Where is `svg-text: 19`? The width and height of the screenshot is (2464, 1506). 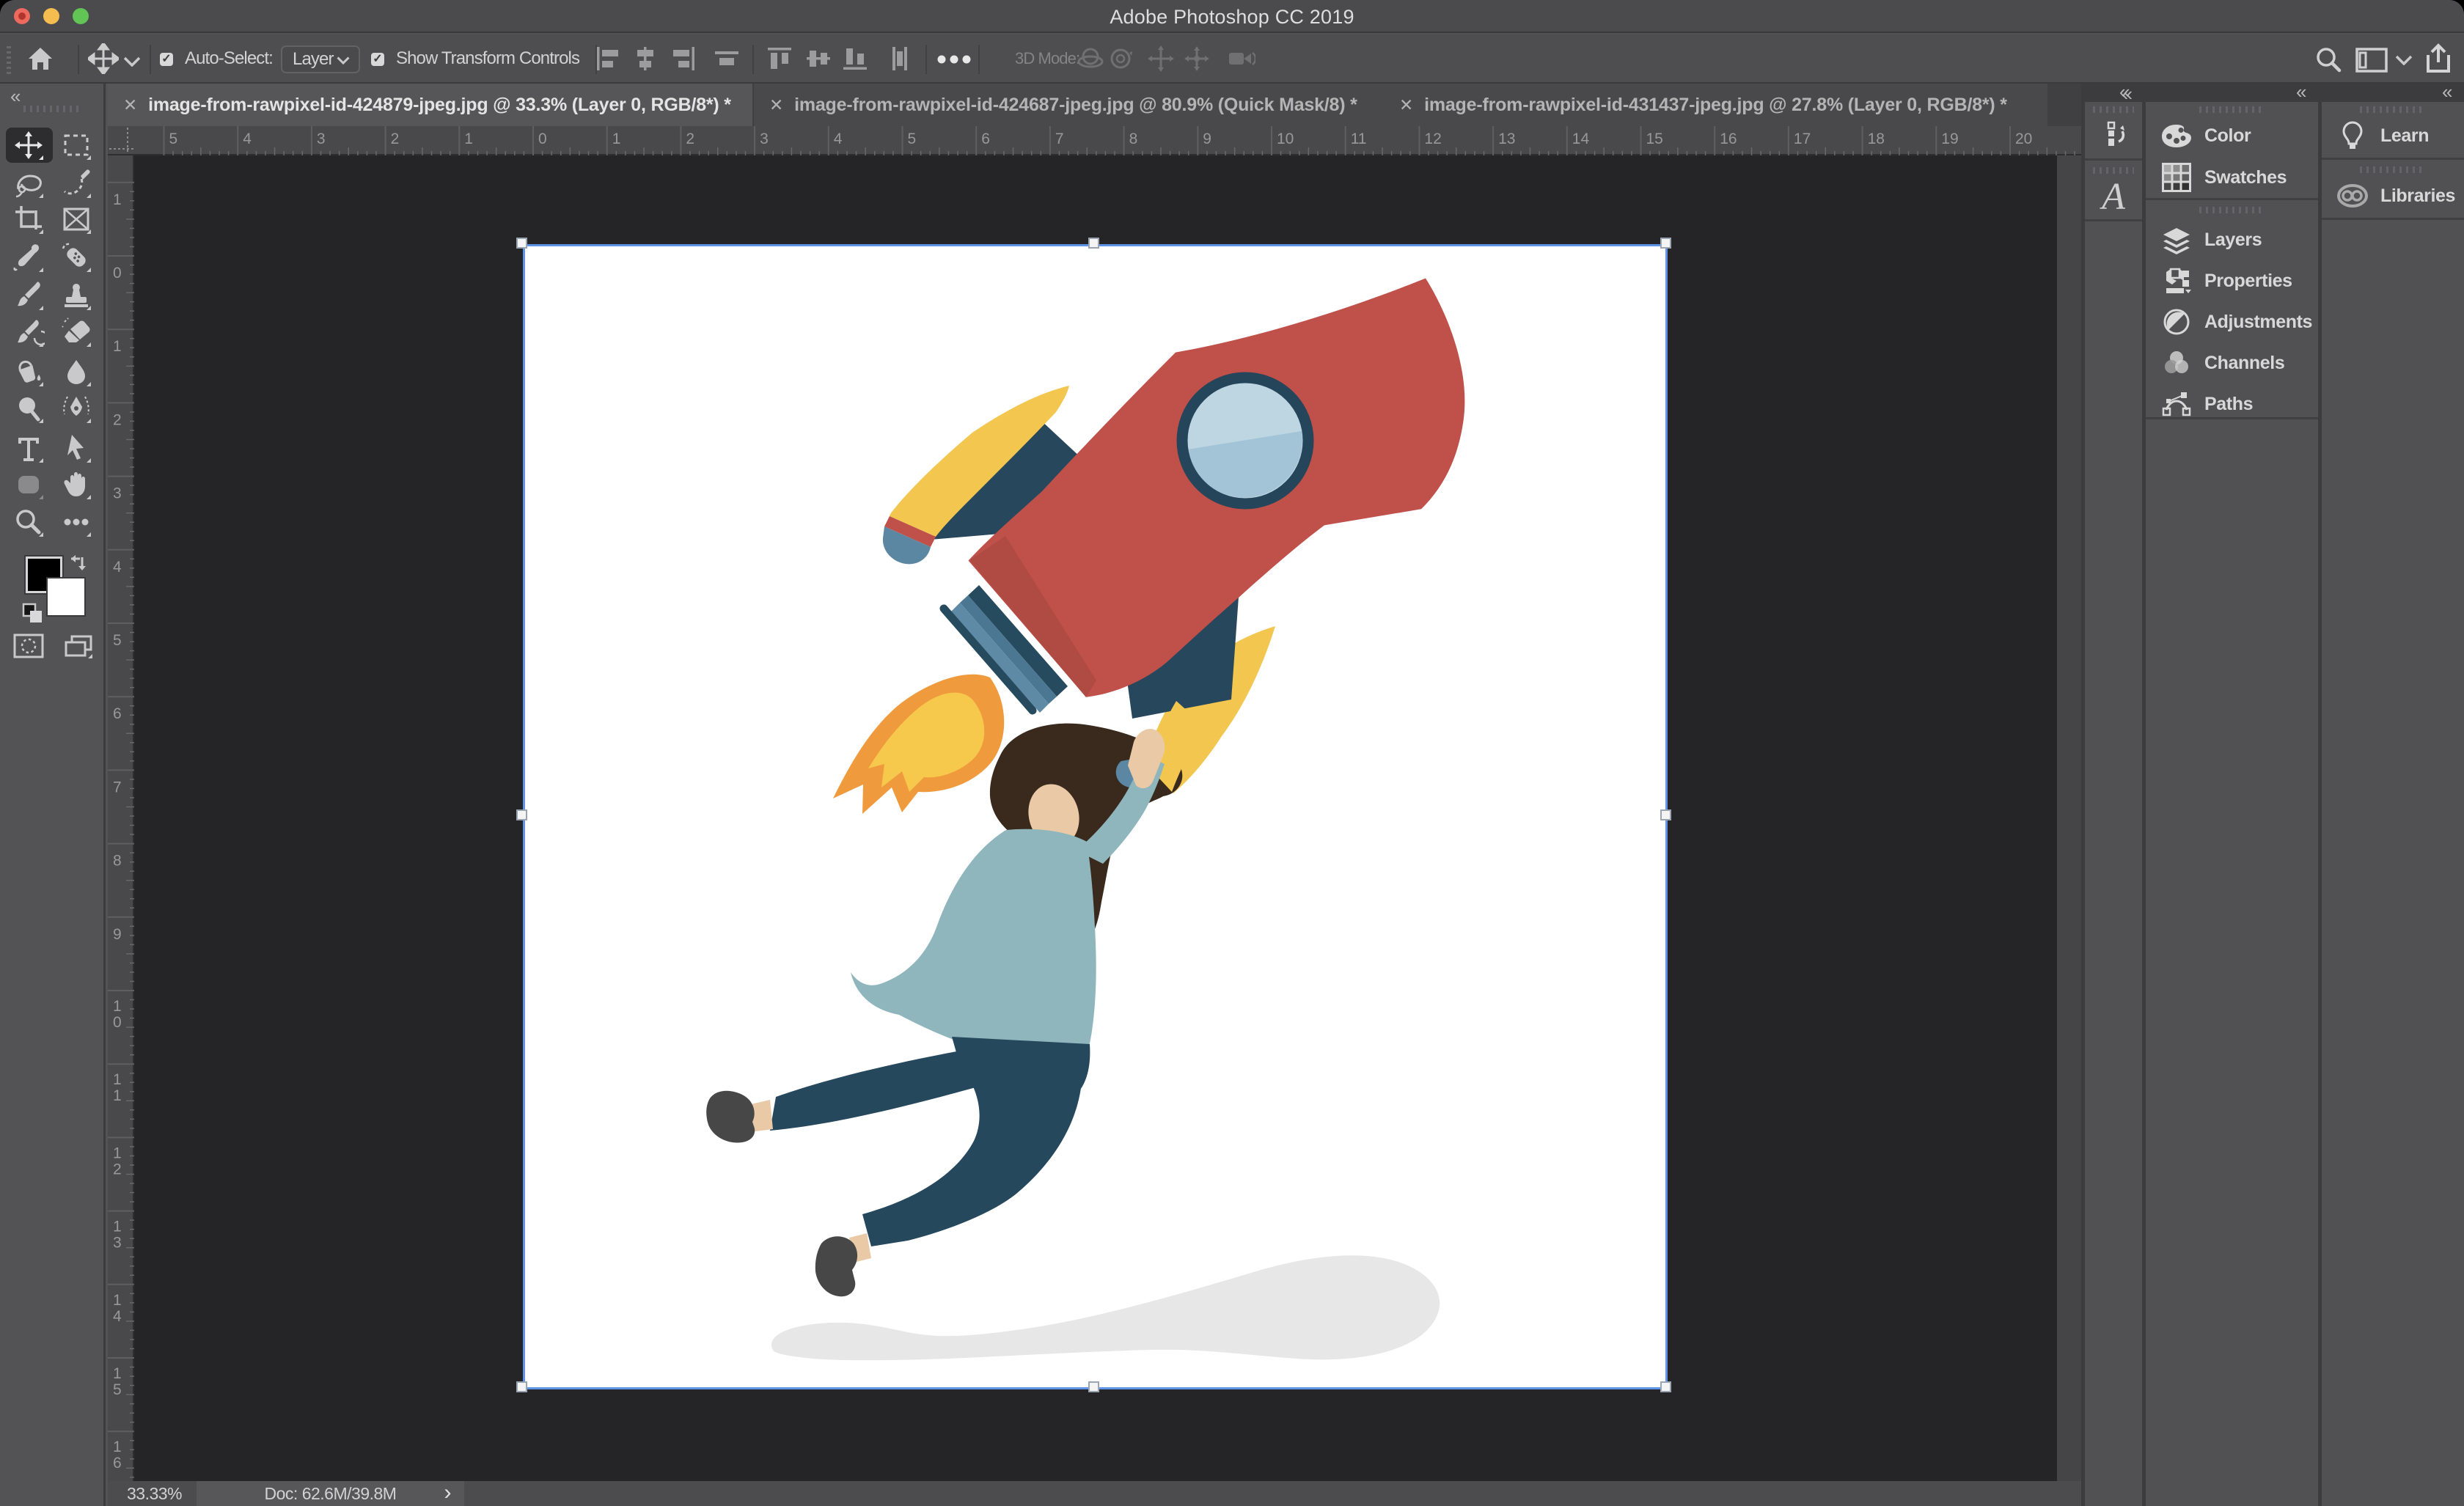 svg-text: 19 is located at coordinates (1949, 139).